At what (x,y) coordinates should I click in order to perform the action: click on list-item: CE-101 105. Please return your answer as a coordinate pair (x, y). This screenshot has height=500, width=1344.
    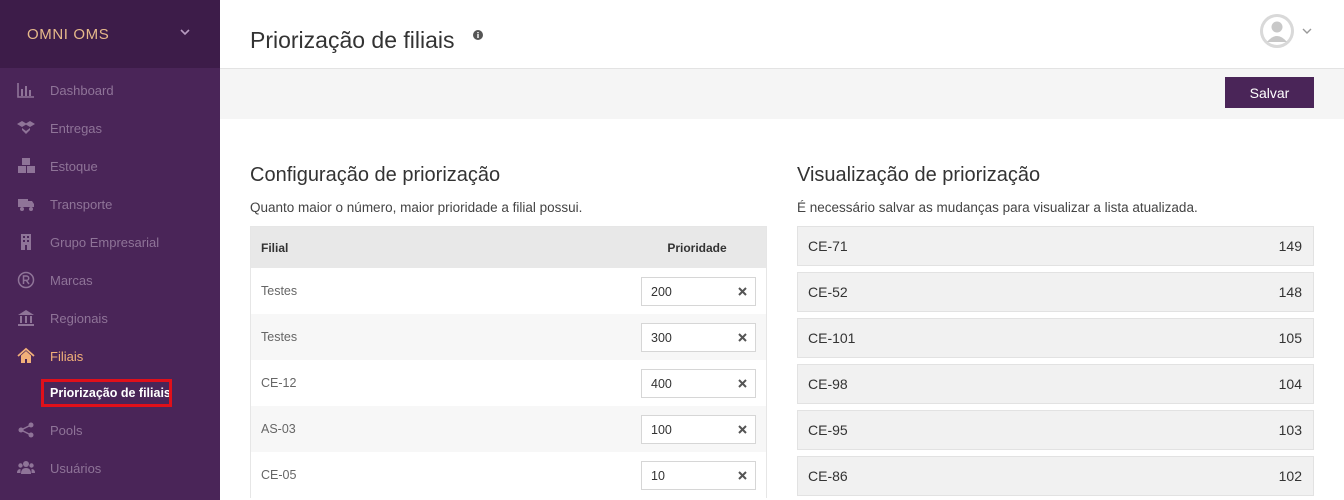
    Looking at the image, I should click on (1055, 338).